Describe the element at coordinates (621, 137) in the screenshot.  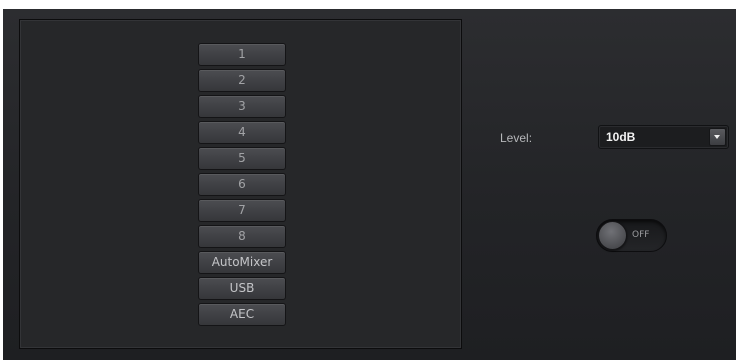
I see `level-value: 10dB` at that location.